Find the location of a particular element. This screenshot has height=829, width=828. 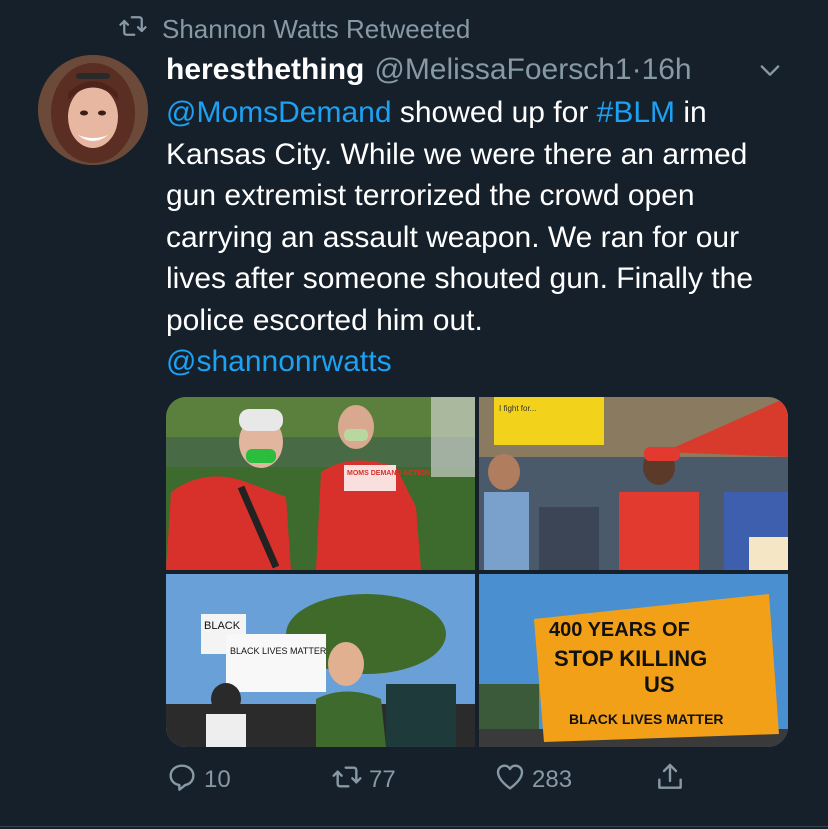

retweet-notice: Shannon Watts Retweeted is located at coordinates (294, 29).